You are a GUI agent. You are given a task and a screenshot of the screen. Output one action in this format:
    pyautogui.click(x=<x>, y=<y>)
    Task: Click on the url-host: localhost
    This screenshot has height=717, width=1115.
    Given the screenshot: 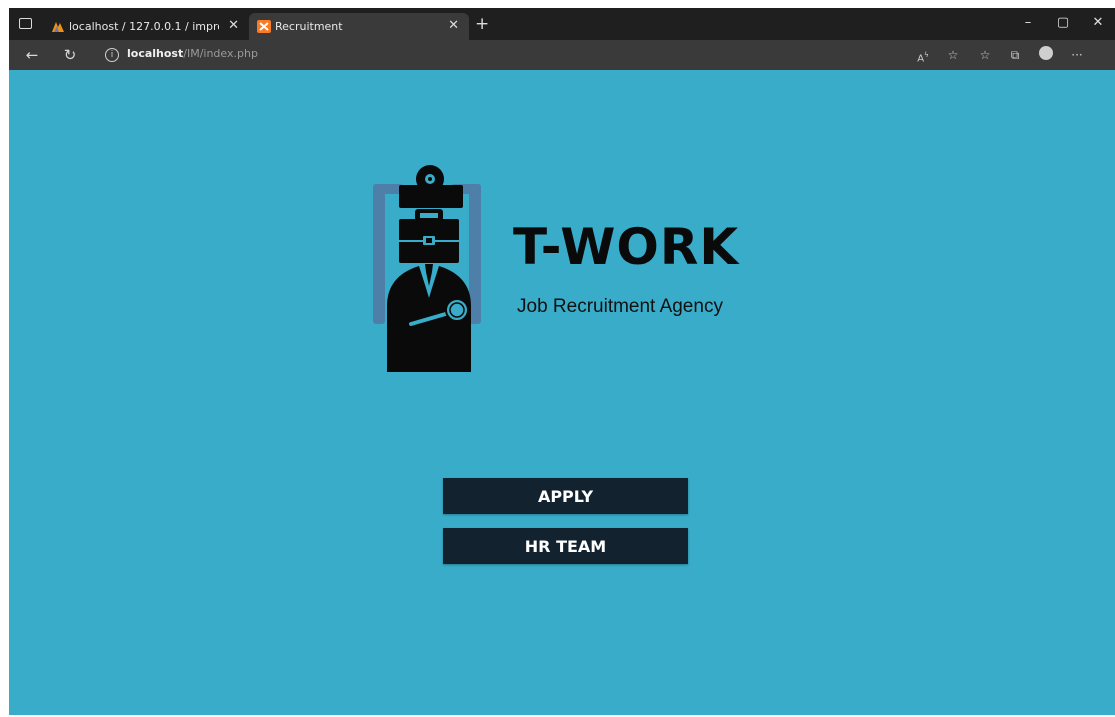 What is the action you would take?
    pyautogui.click(x=155, y=53)
    